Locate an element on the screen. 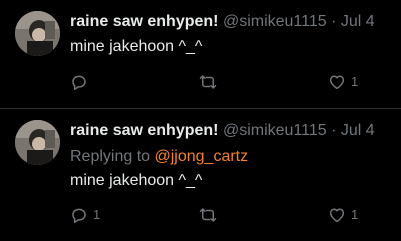 The height and width of the screenshot is (241, 401). replying-to-prefix: Replying to is located at coordinates (112, 156).